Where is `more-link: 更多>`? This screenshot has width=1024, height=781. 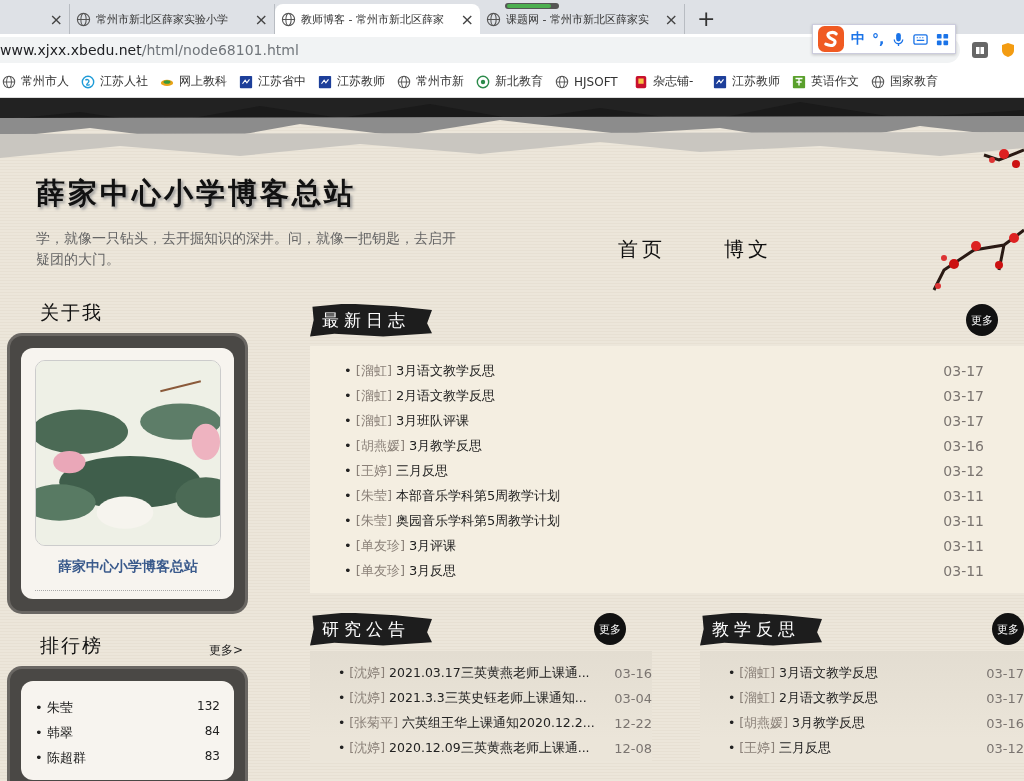 more-link: 更多> is located at coordinates (225, 650).